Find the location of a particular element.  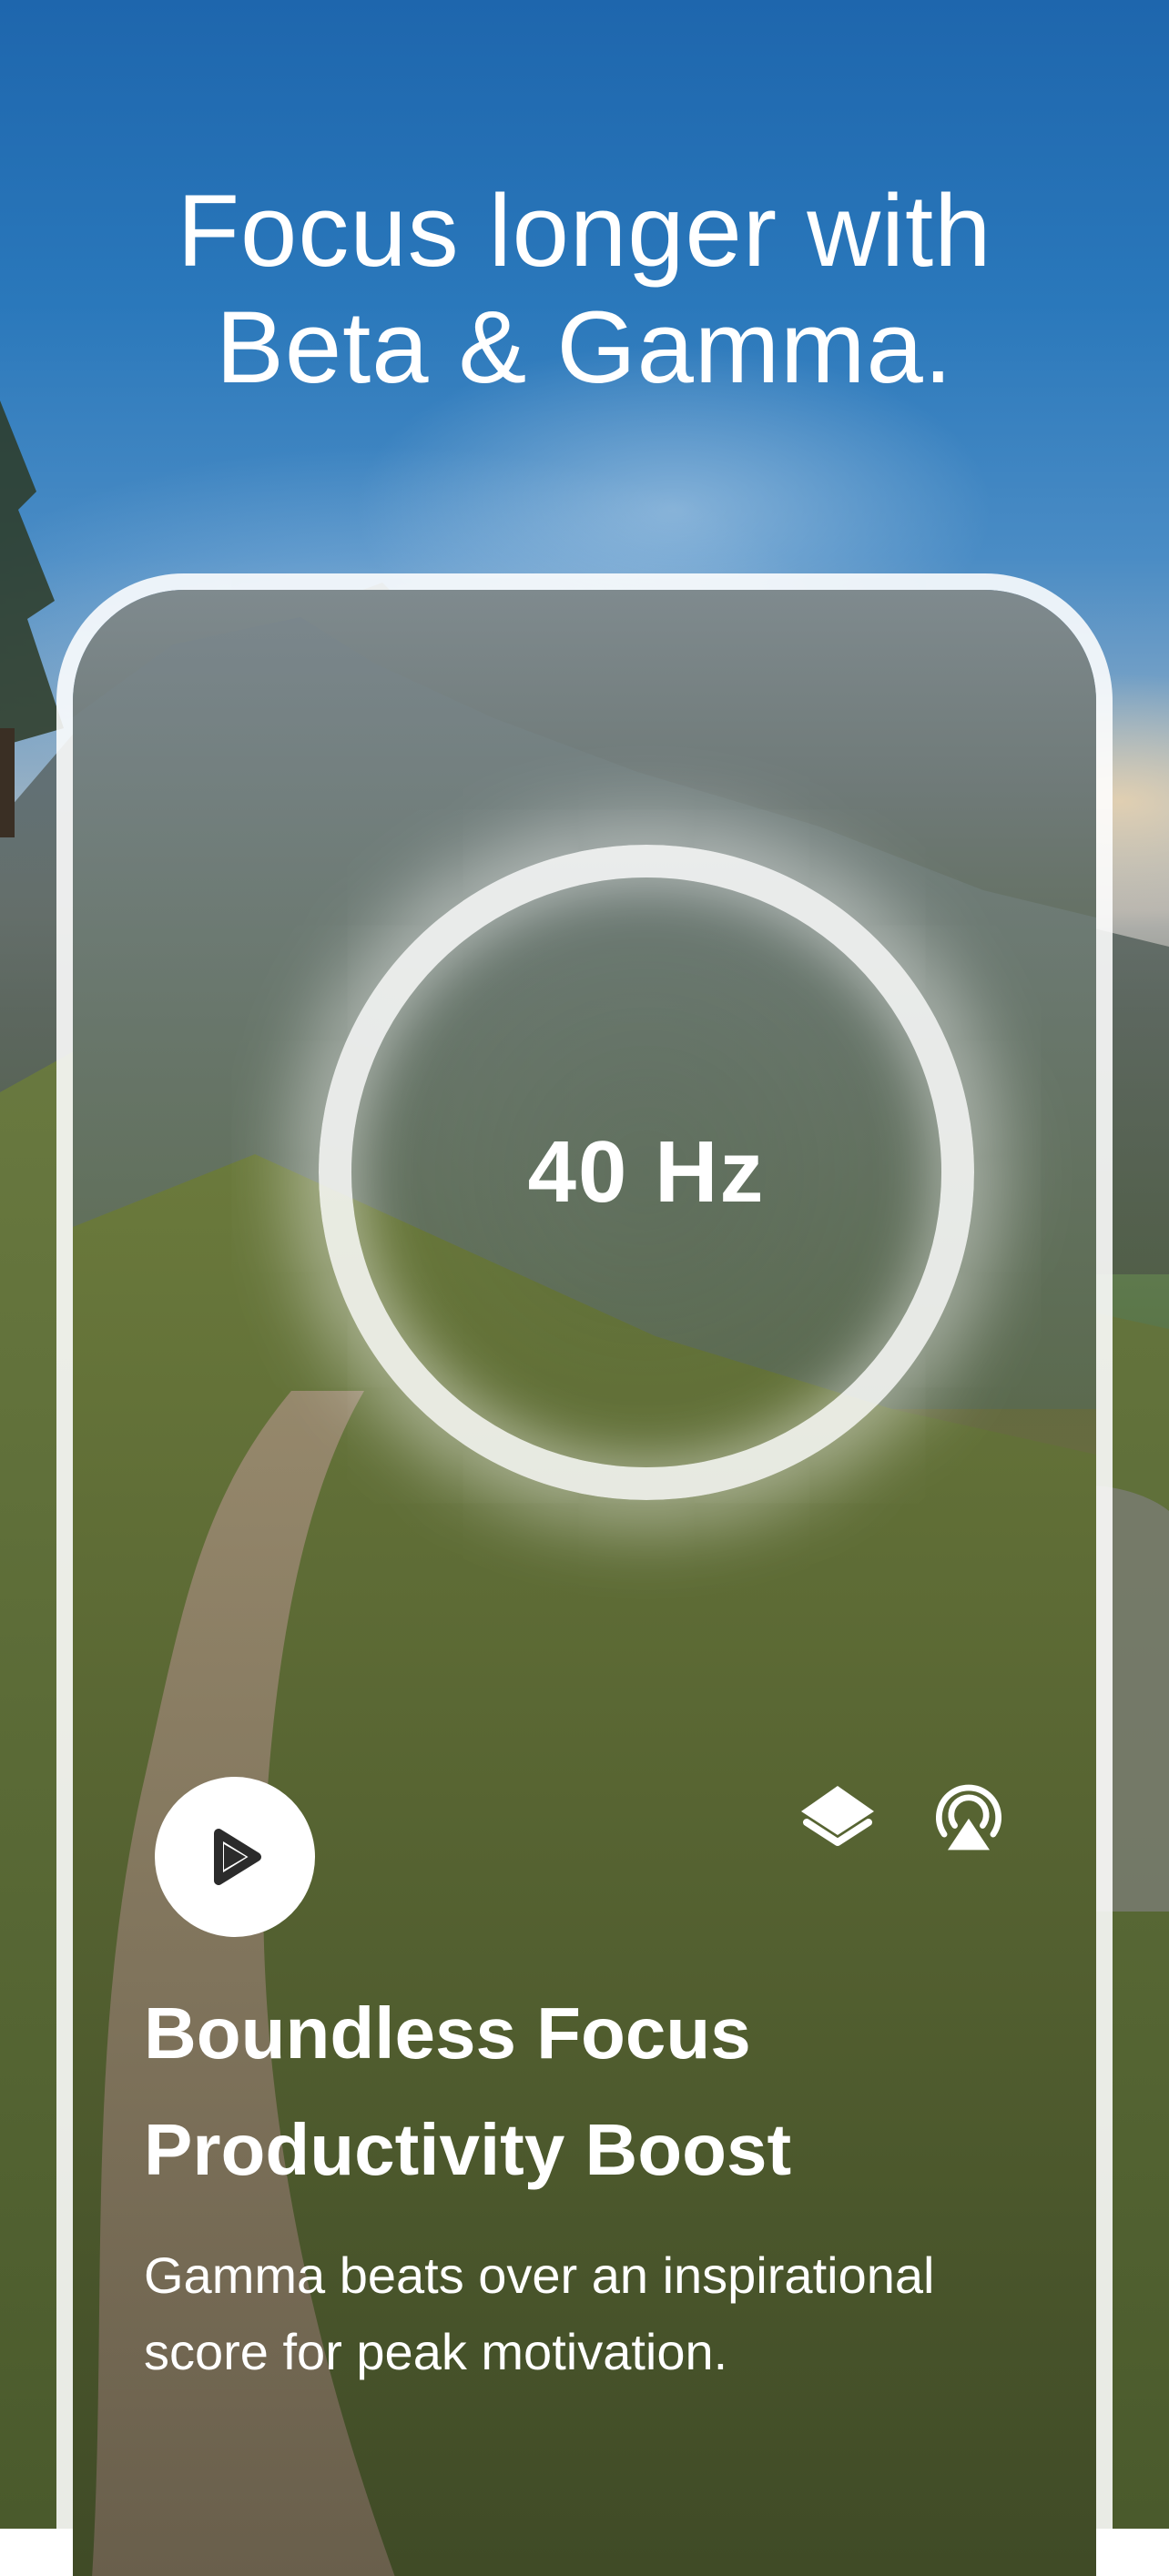

headline-line-1: Focus longer with is located at coordinates (584, 231).